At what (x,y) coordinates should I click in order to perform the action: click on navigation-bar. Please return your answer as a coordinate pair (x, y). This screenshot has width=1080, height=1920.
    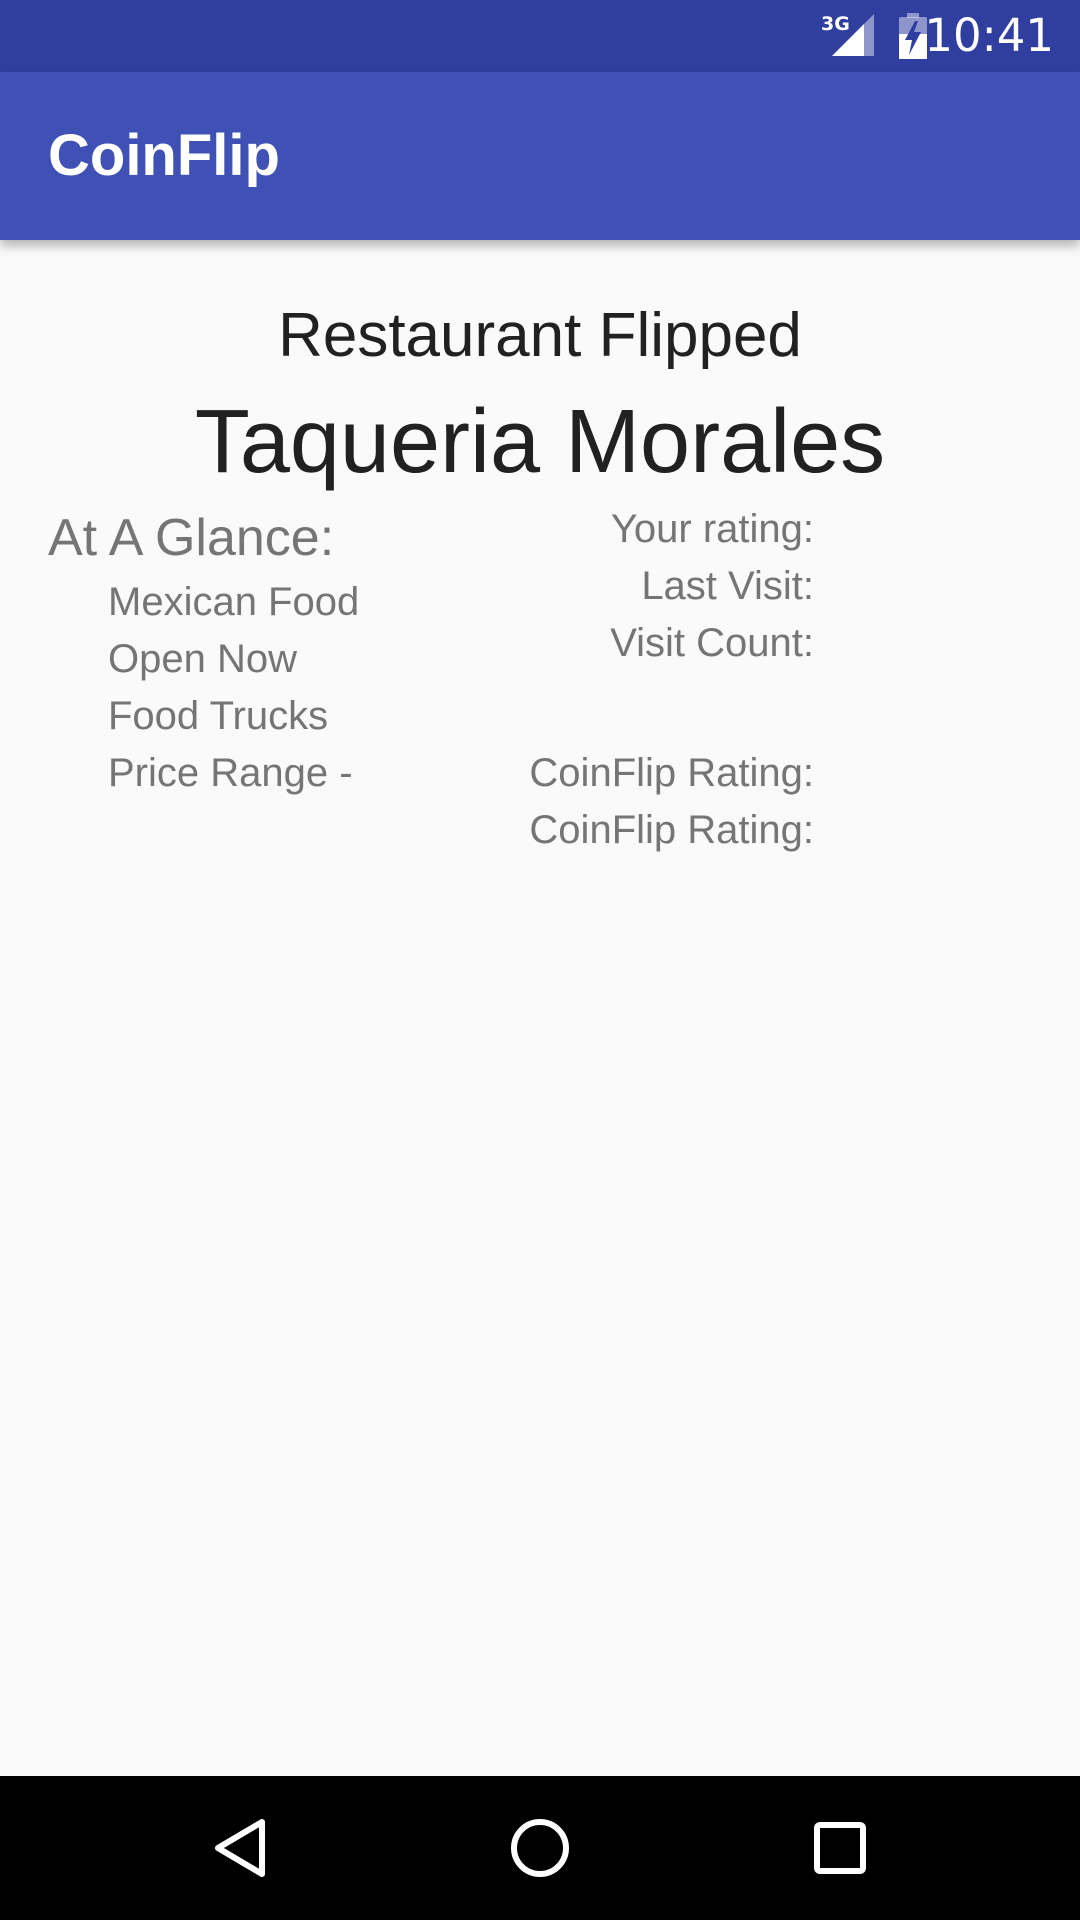
    Looking at the image, I should click on (540, 1848).